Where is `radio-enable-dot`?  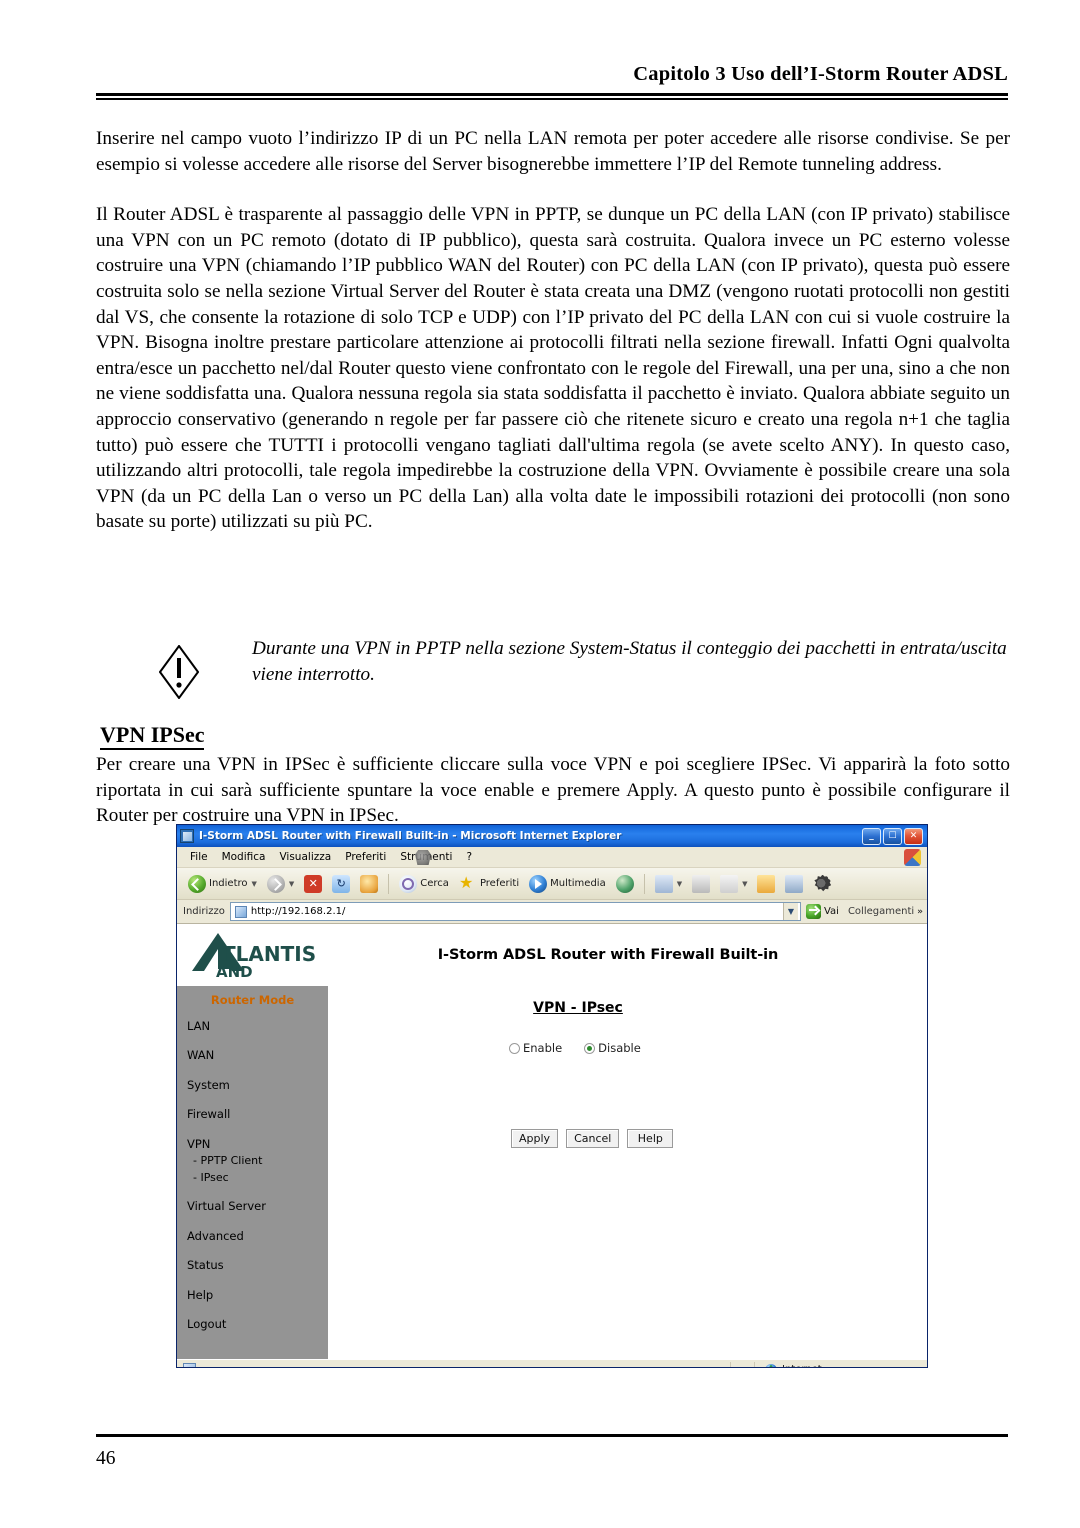
radio-enable-dot is located at coordinates (514, 1048).